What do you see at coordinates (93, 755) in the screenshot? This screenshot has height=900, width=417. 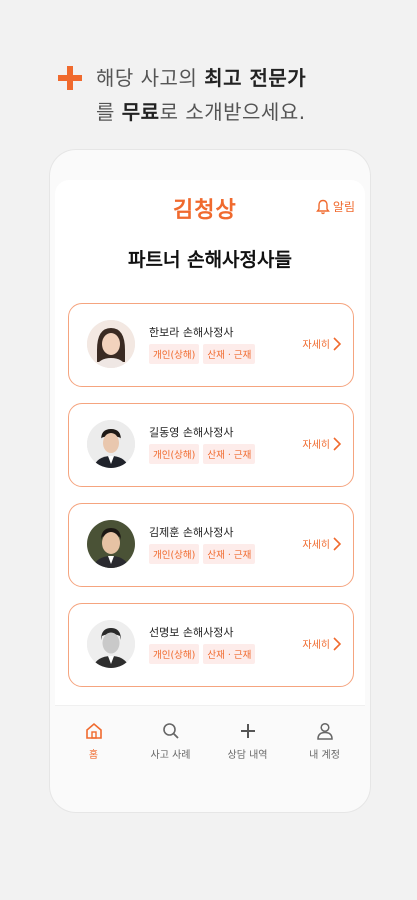 I see `tab-label: 홈` at bounding box center [93, 755].